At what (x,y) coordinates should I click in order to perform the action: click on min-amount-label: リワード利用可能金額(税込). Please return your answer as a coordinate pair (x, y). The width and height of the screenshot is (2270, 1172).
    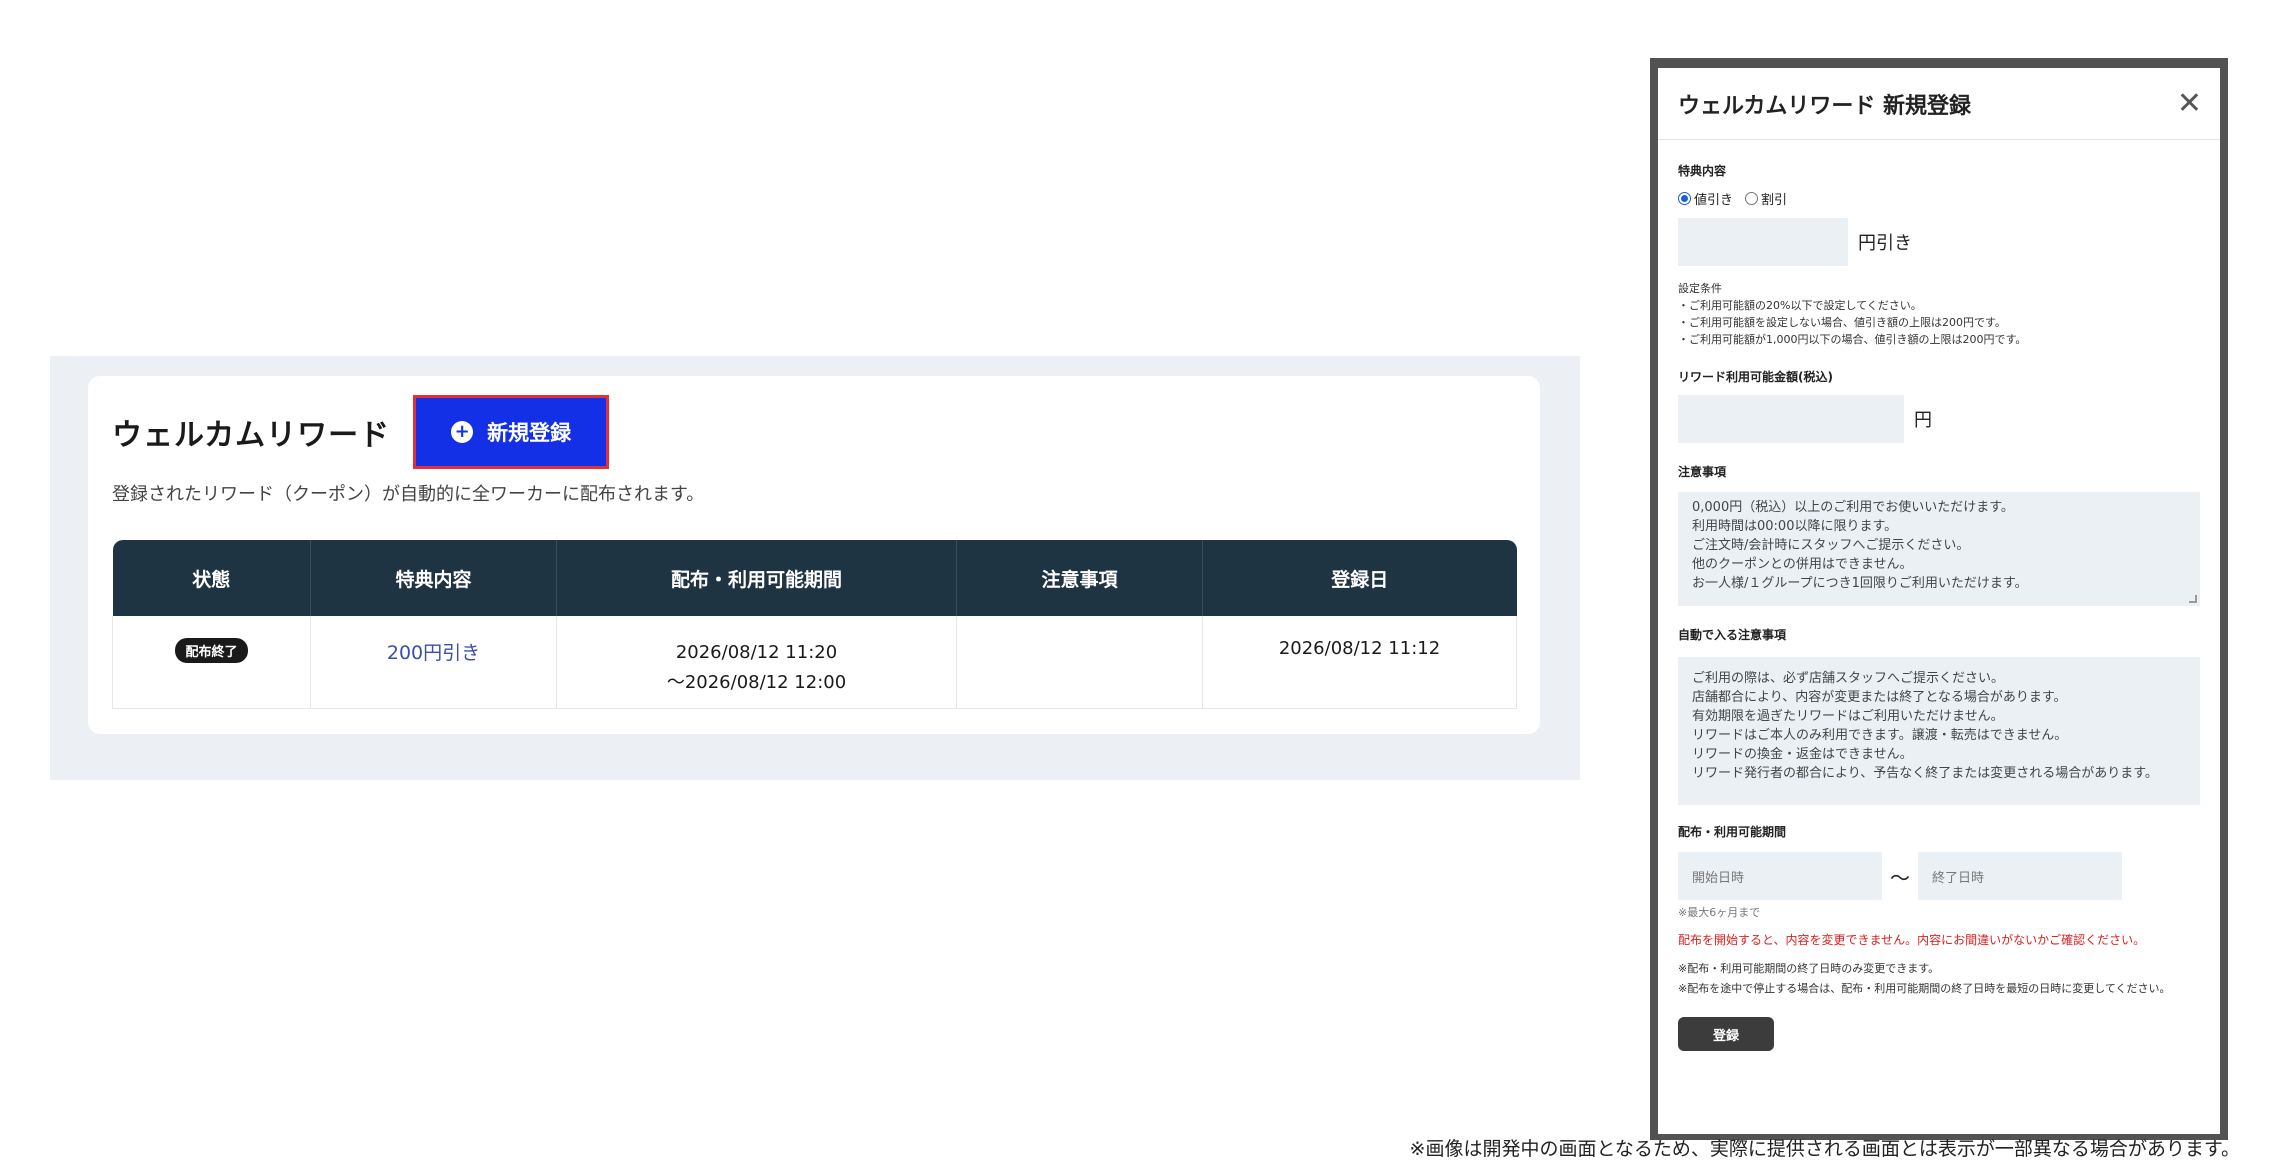
    Looking at the image, I should click on (1755, 377).